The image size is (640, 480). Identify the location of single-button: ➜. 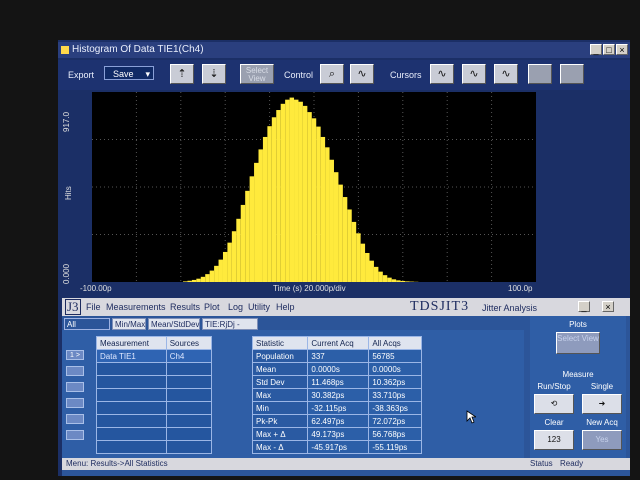
(602, 404).